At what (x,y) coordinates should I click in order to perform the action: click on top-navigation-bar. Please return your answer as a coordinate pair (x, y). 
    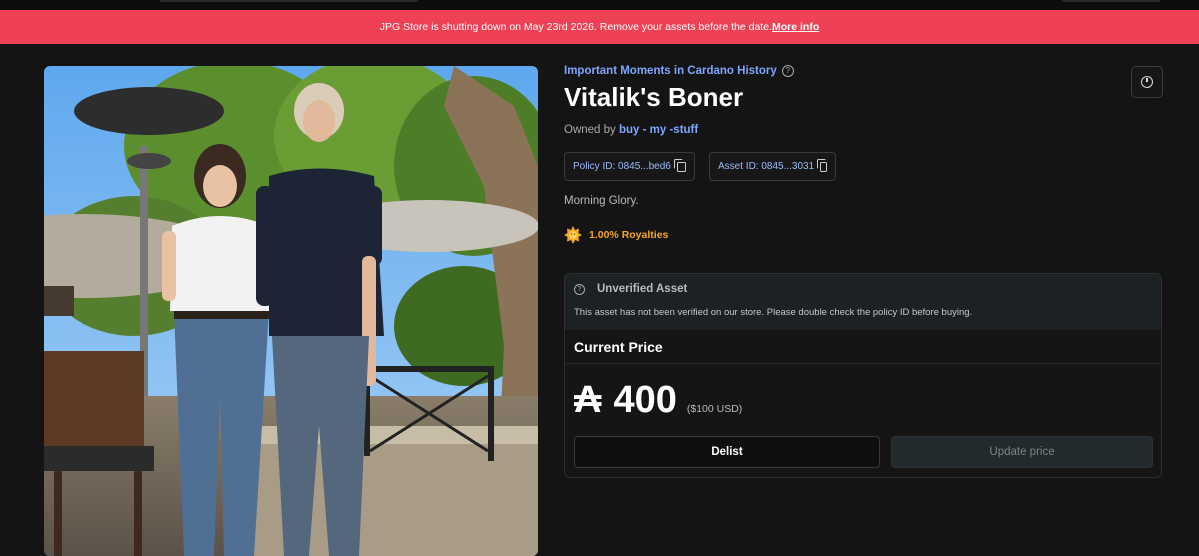
    Looking at the image, I should click on (599, 5).